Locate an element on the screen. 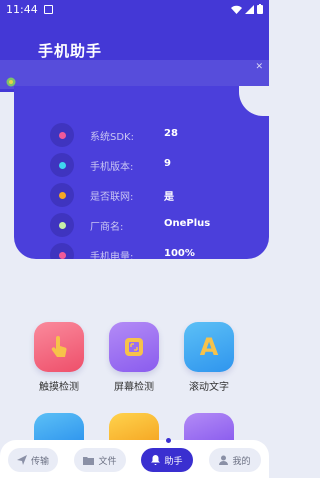 Image resolution: width=320 pixels, height=478 pixels. info-value: 28 is located at coordinates (171, 133).